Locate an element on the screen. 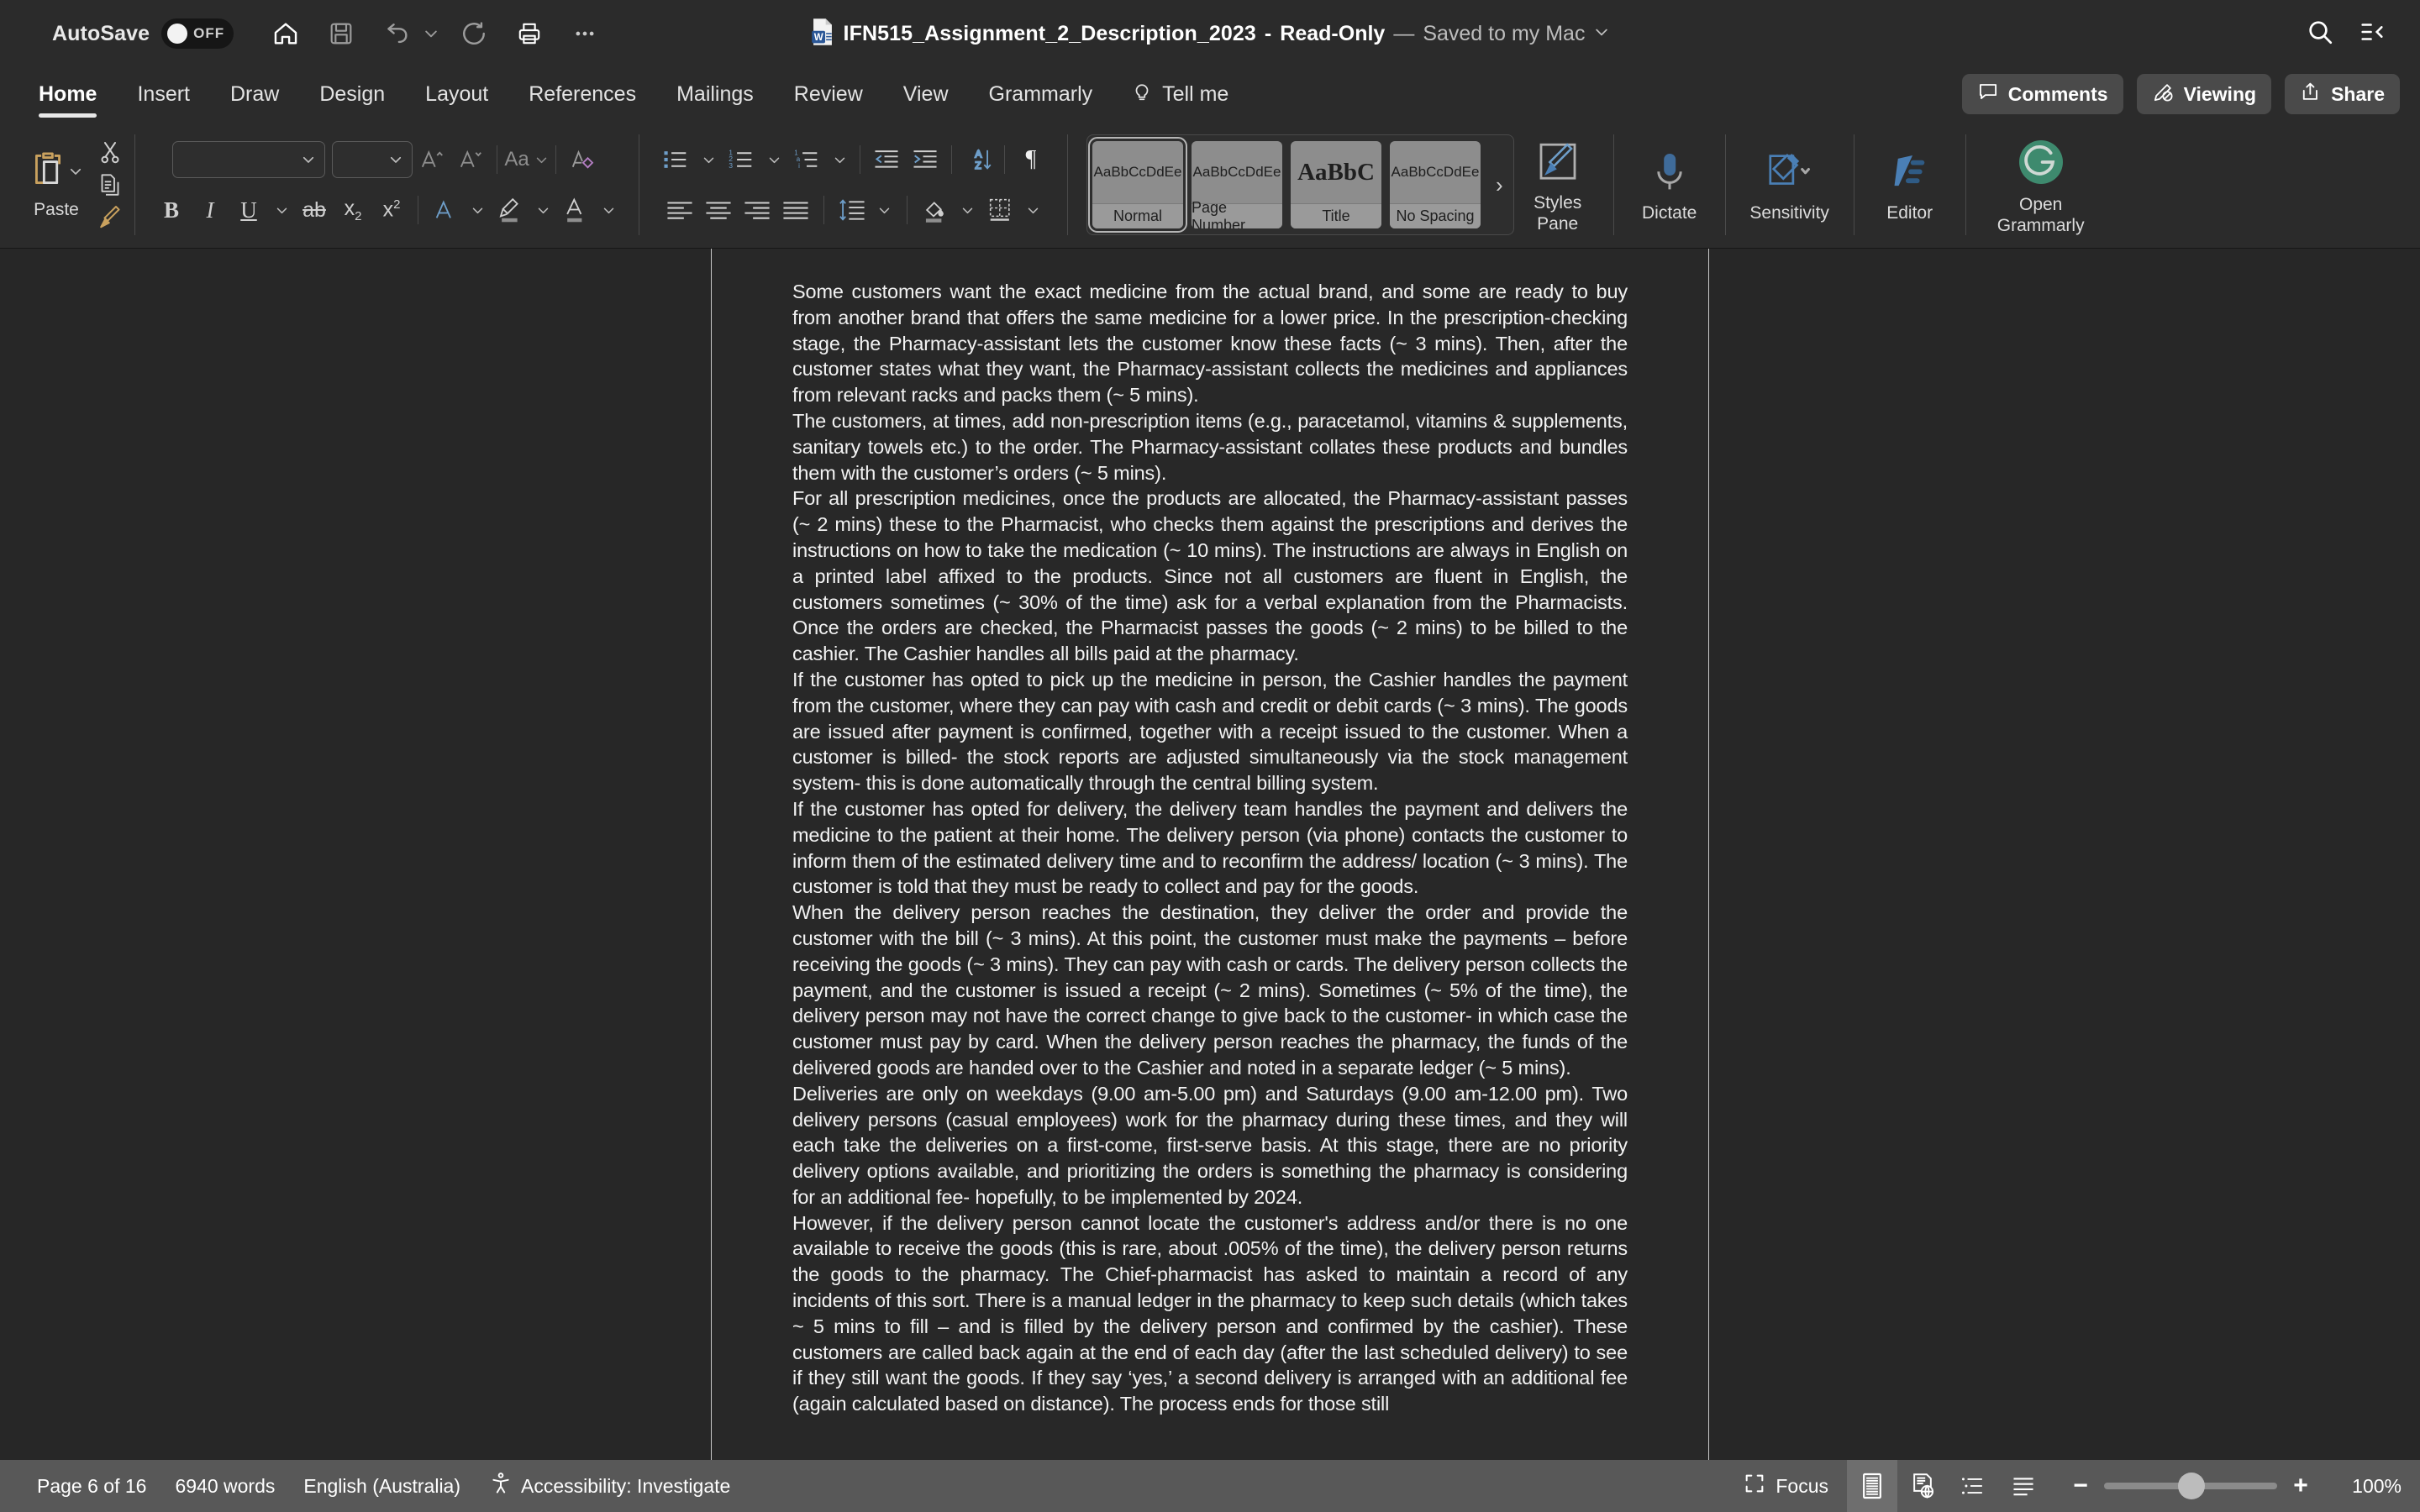 This screenshot has width=2420, height=1512. highlight-color-icon is located at coordinates (510, 210).